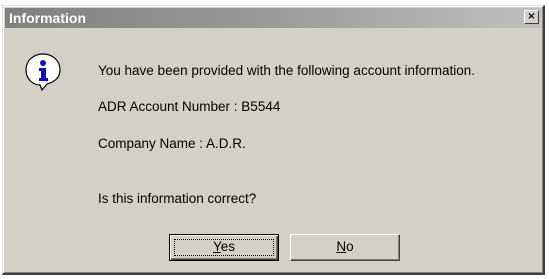  I want to click on close-icon: ×, so click(531, 16).